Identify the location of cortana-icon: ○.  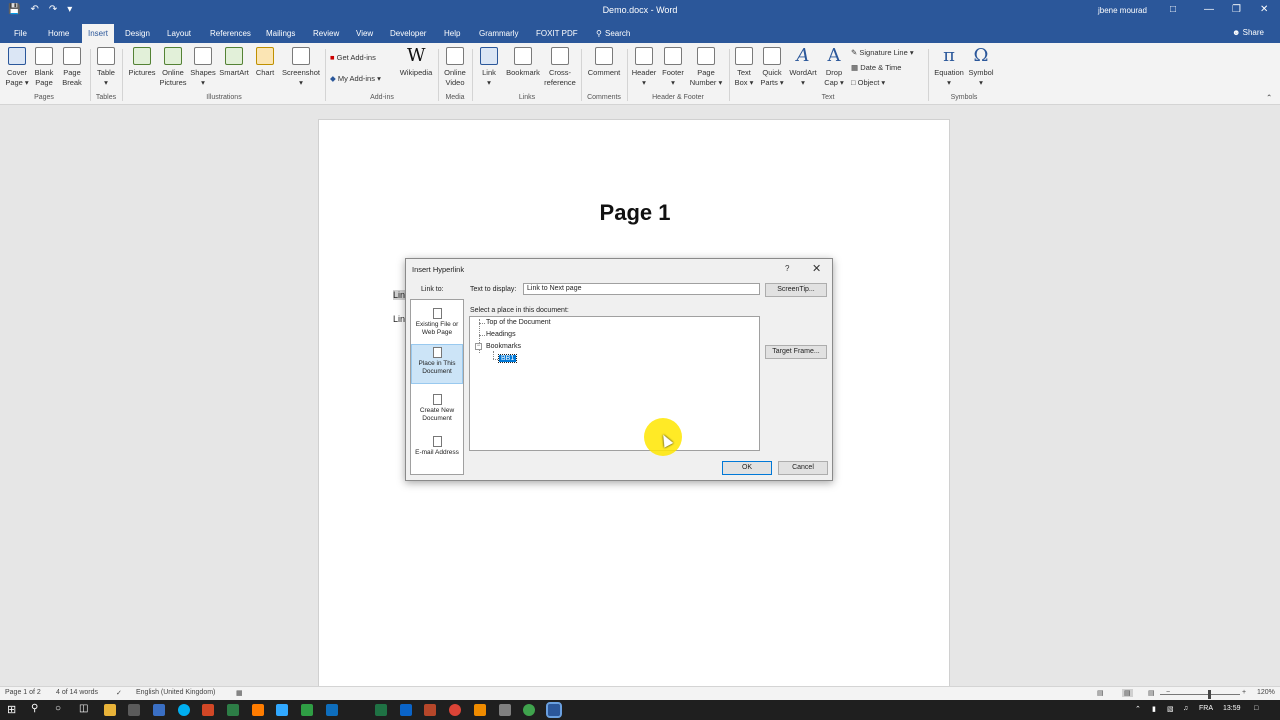
(58, 708).